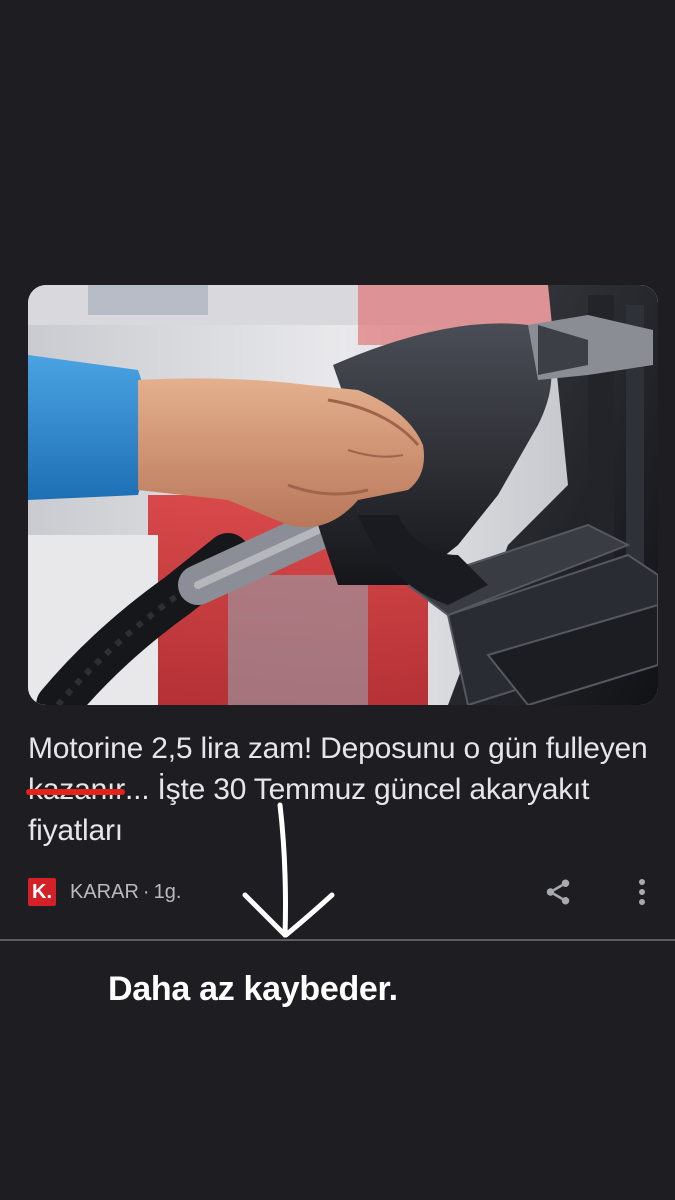  I want to click on more-vert-icon, so click(642, 892).